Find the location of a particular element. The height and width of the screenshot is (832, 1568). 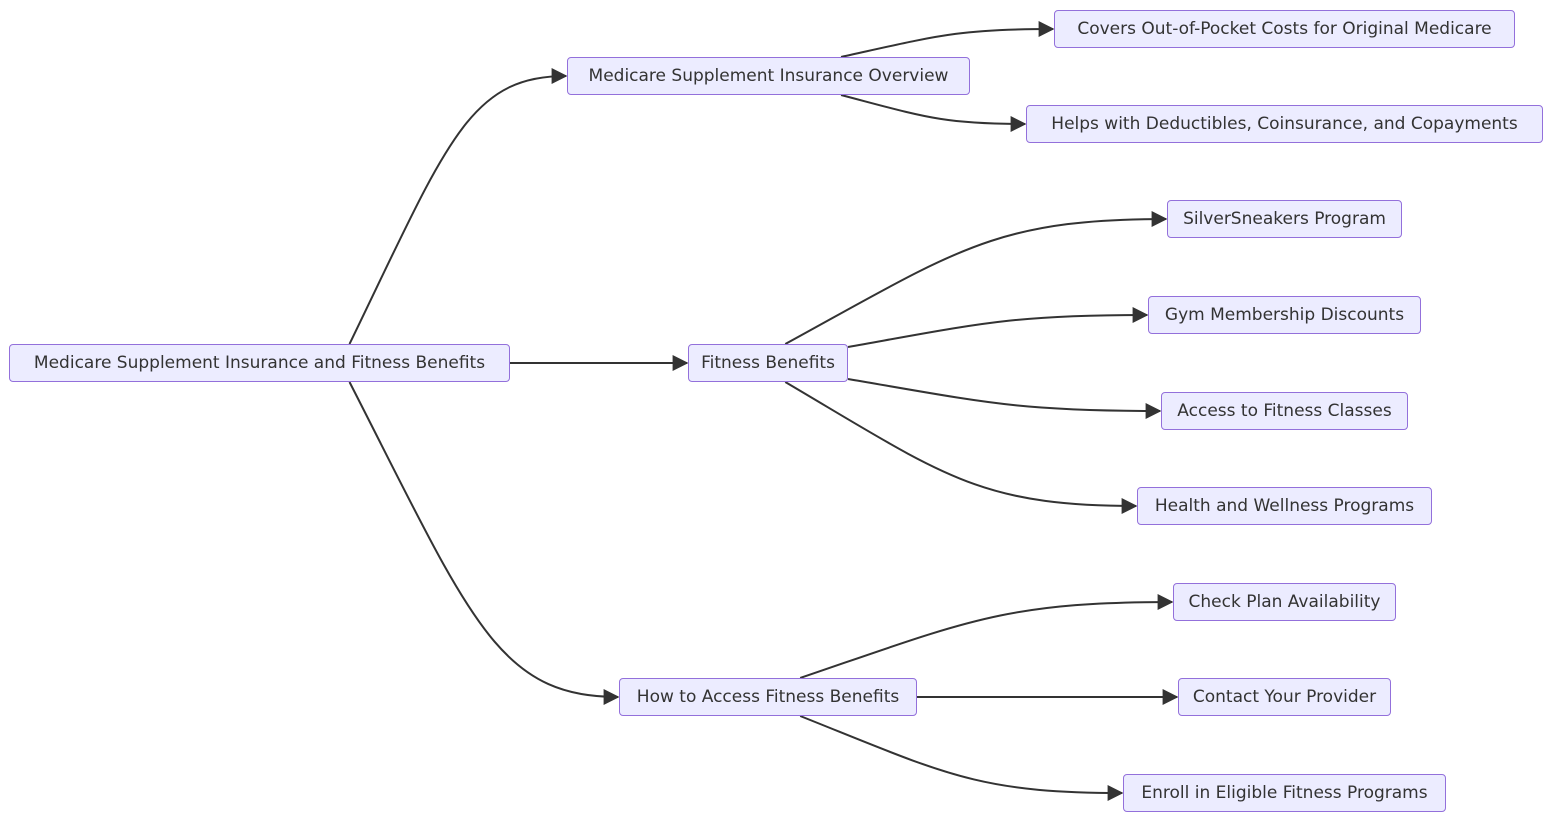

edge-root-to-howto is located at coordinates (484, 543).